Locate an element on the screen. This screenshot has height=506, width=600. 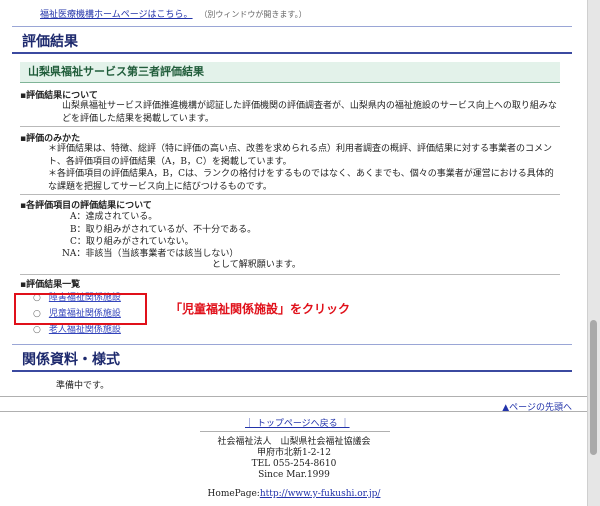
subheading-bar: 山梨県福祉サービス第三者評価結果 is located at coordinates (290, 72).